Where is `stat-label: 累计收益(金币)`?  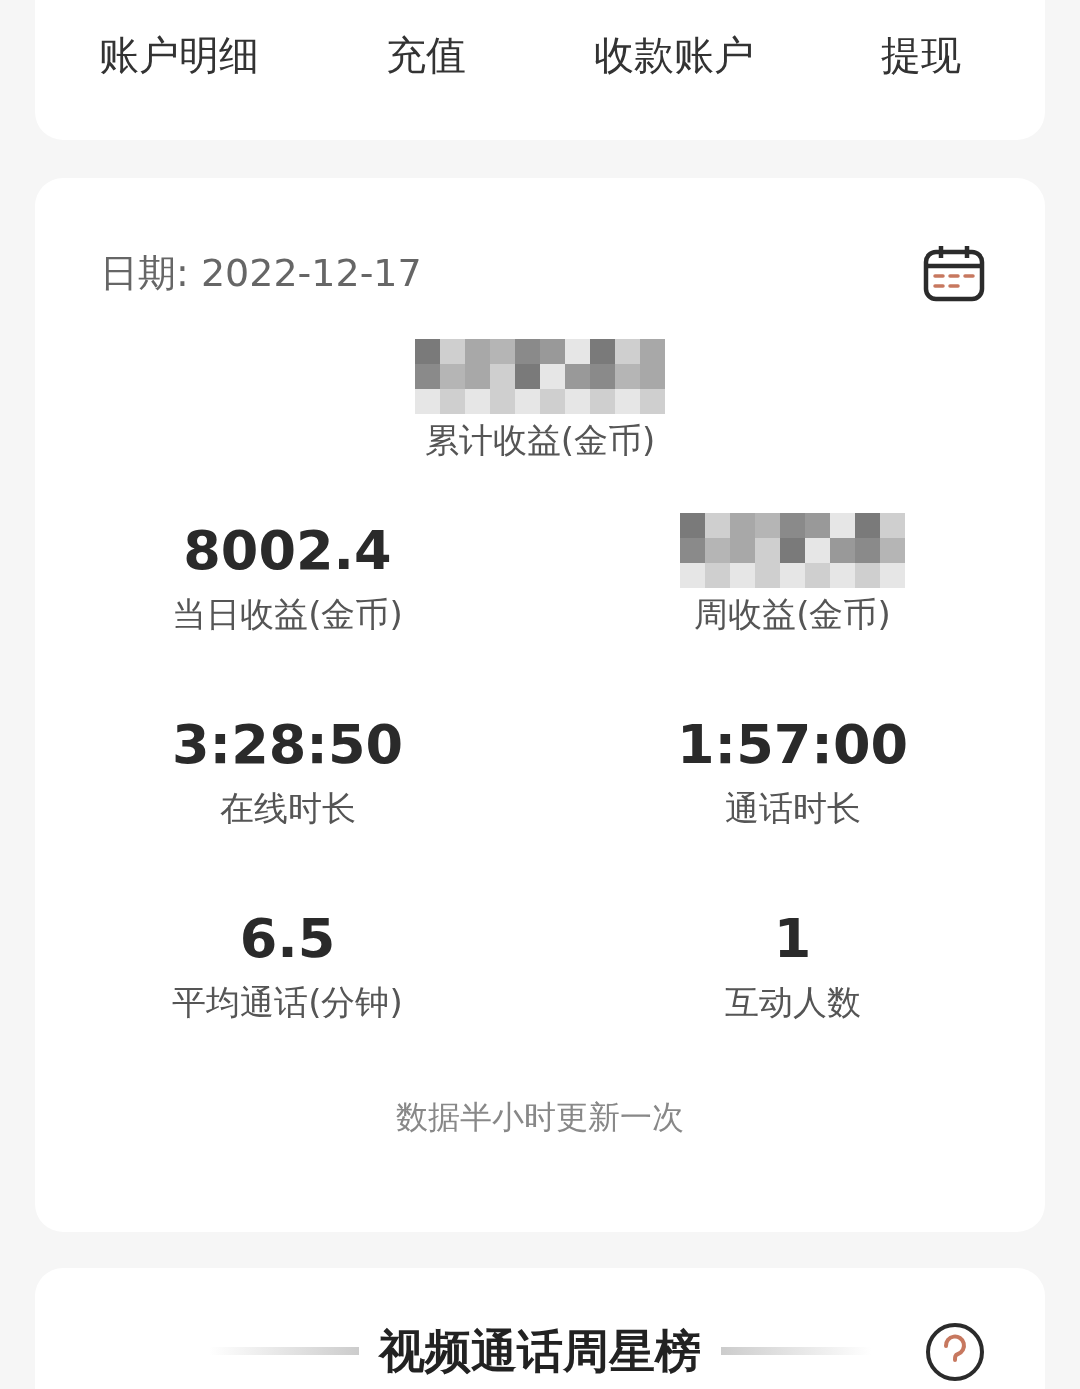
stat-label: 累计收益(金币) is located at coordinates (540, 440).